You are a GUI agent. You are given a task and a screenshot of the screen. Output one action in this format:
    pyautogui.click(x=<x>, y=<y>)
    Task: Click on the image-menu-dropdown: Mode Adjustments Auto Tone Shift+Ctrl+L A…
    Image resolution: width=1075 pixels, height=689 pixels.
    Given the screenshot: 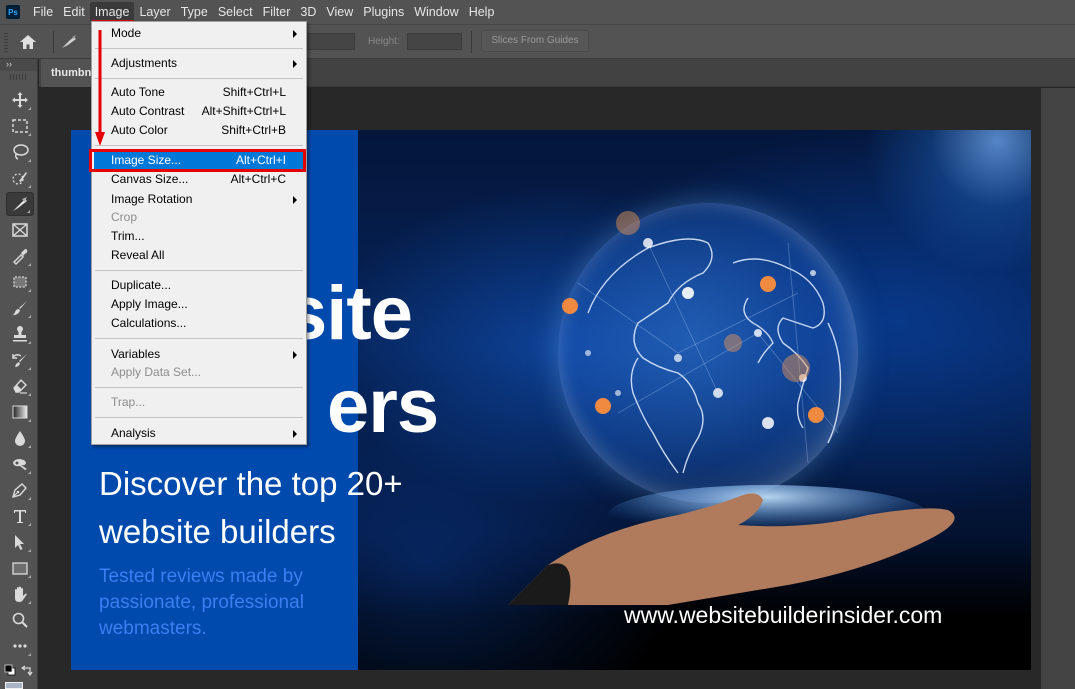 What is the action you would take?
    pyautogui.click(x=199, y=233)
    